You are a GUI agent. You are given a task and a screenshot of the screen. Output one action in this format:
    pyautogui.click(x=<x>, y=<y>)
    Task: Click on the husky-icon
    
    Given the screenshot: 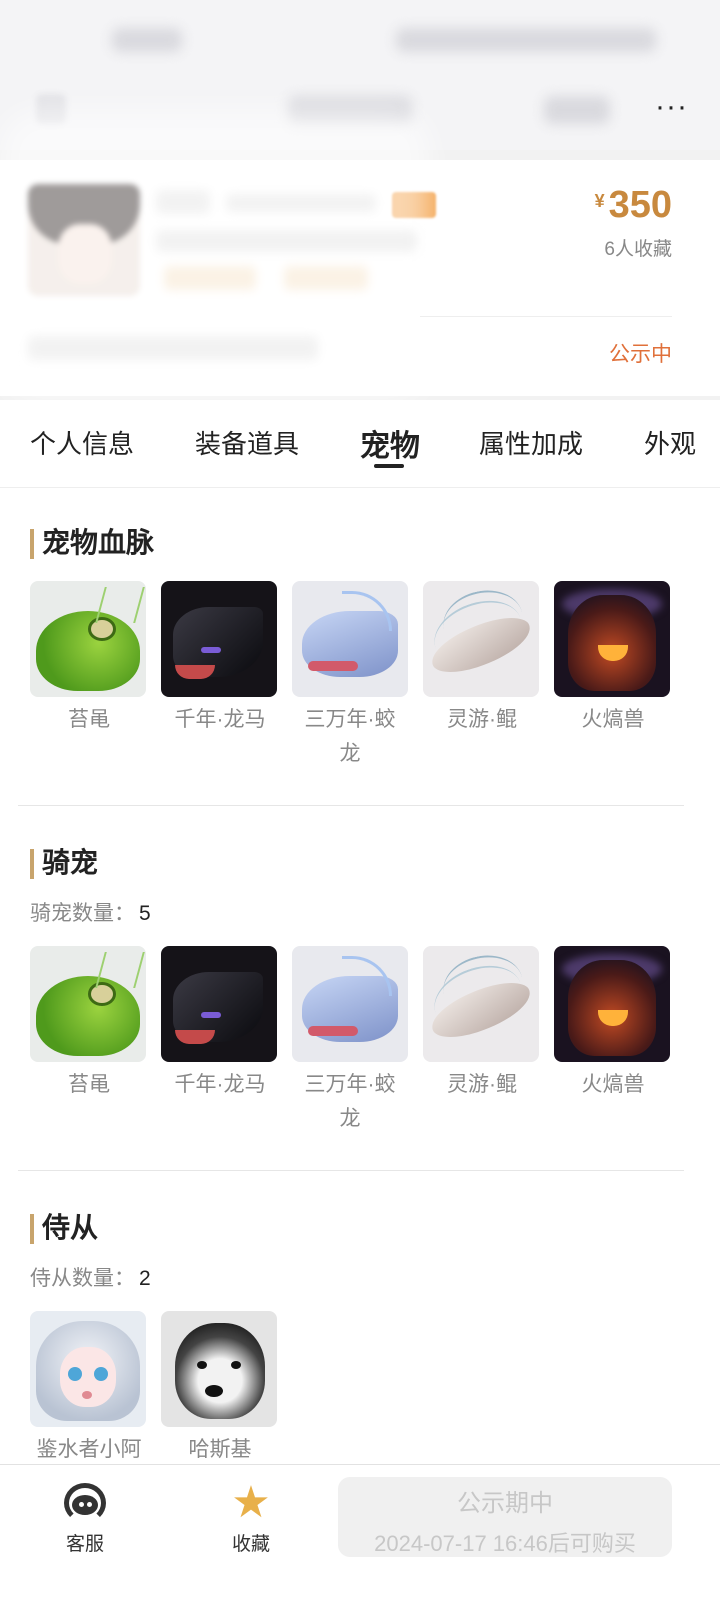 What is the action you would take?
    pyautogui.click(x=219, y=1369)
    